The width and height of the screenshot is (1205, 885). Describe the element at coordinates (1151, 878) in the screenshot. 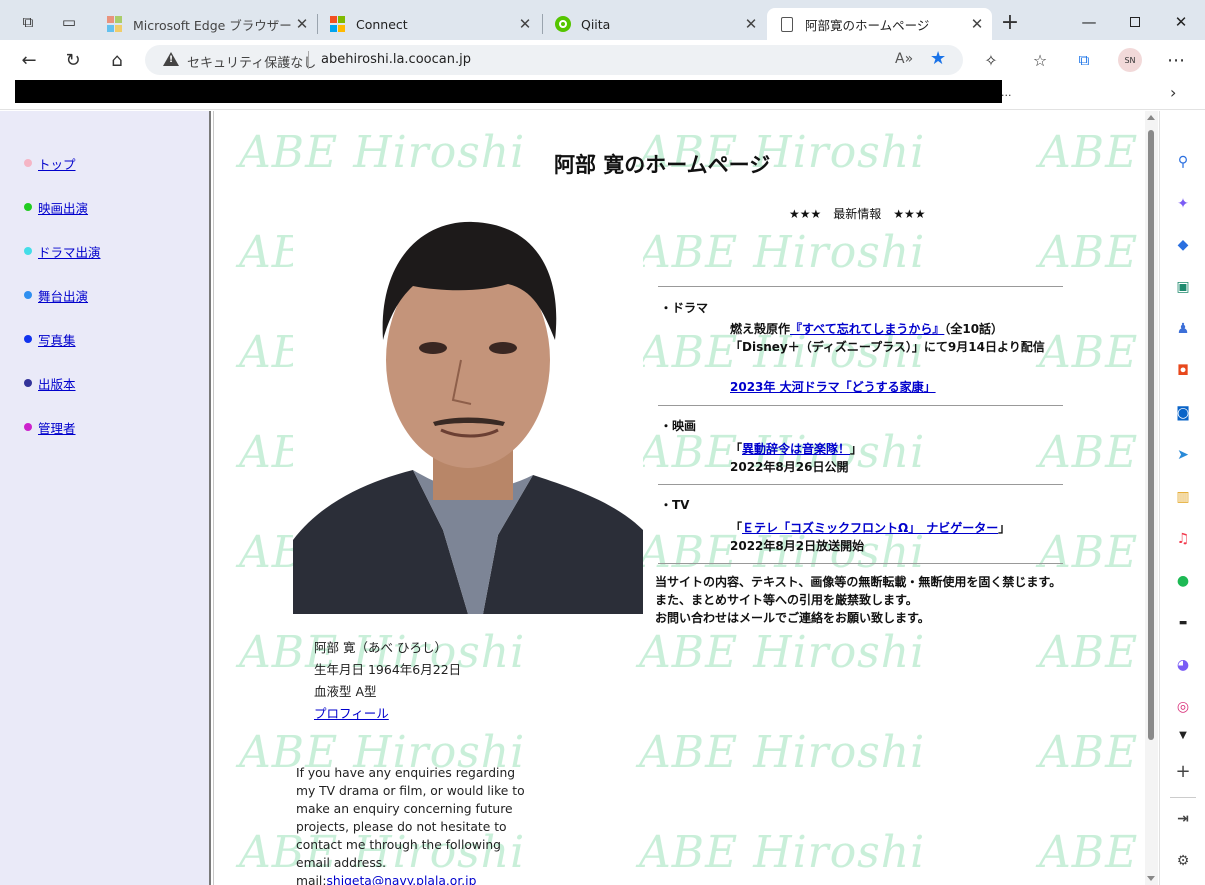

I see `scroll-down-icon` at that location.